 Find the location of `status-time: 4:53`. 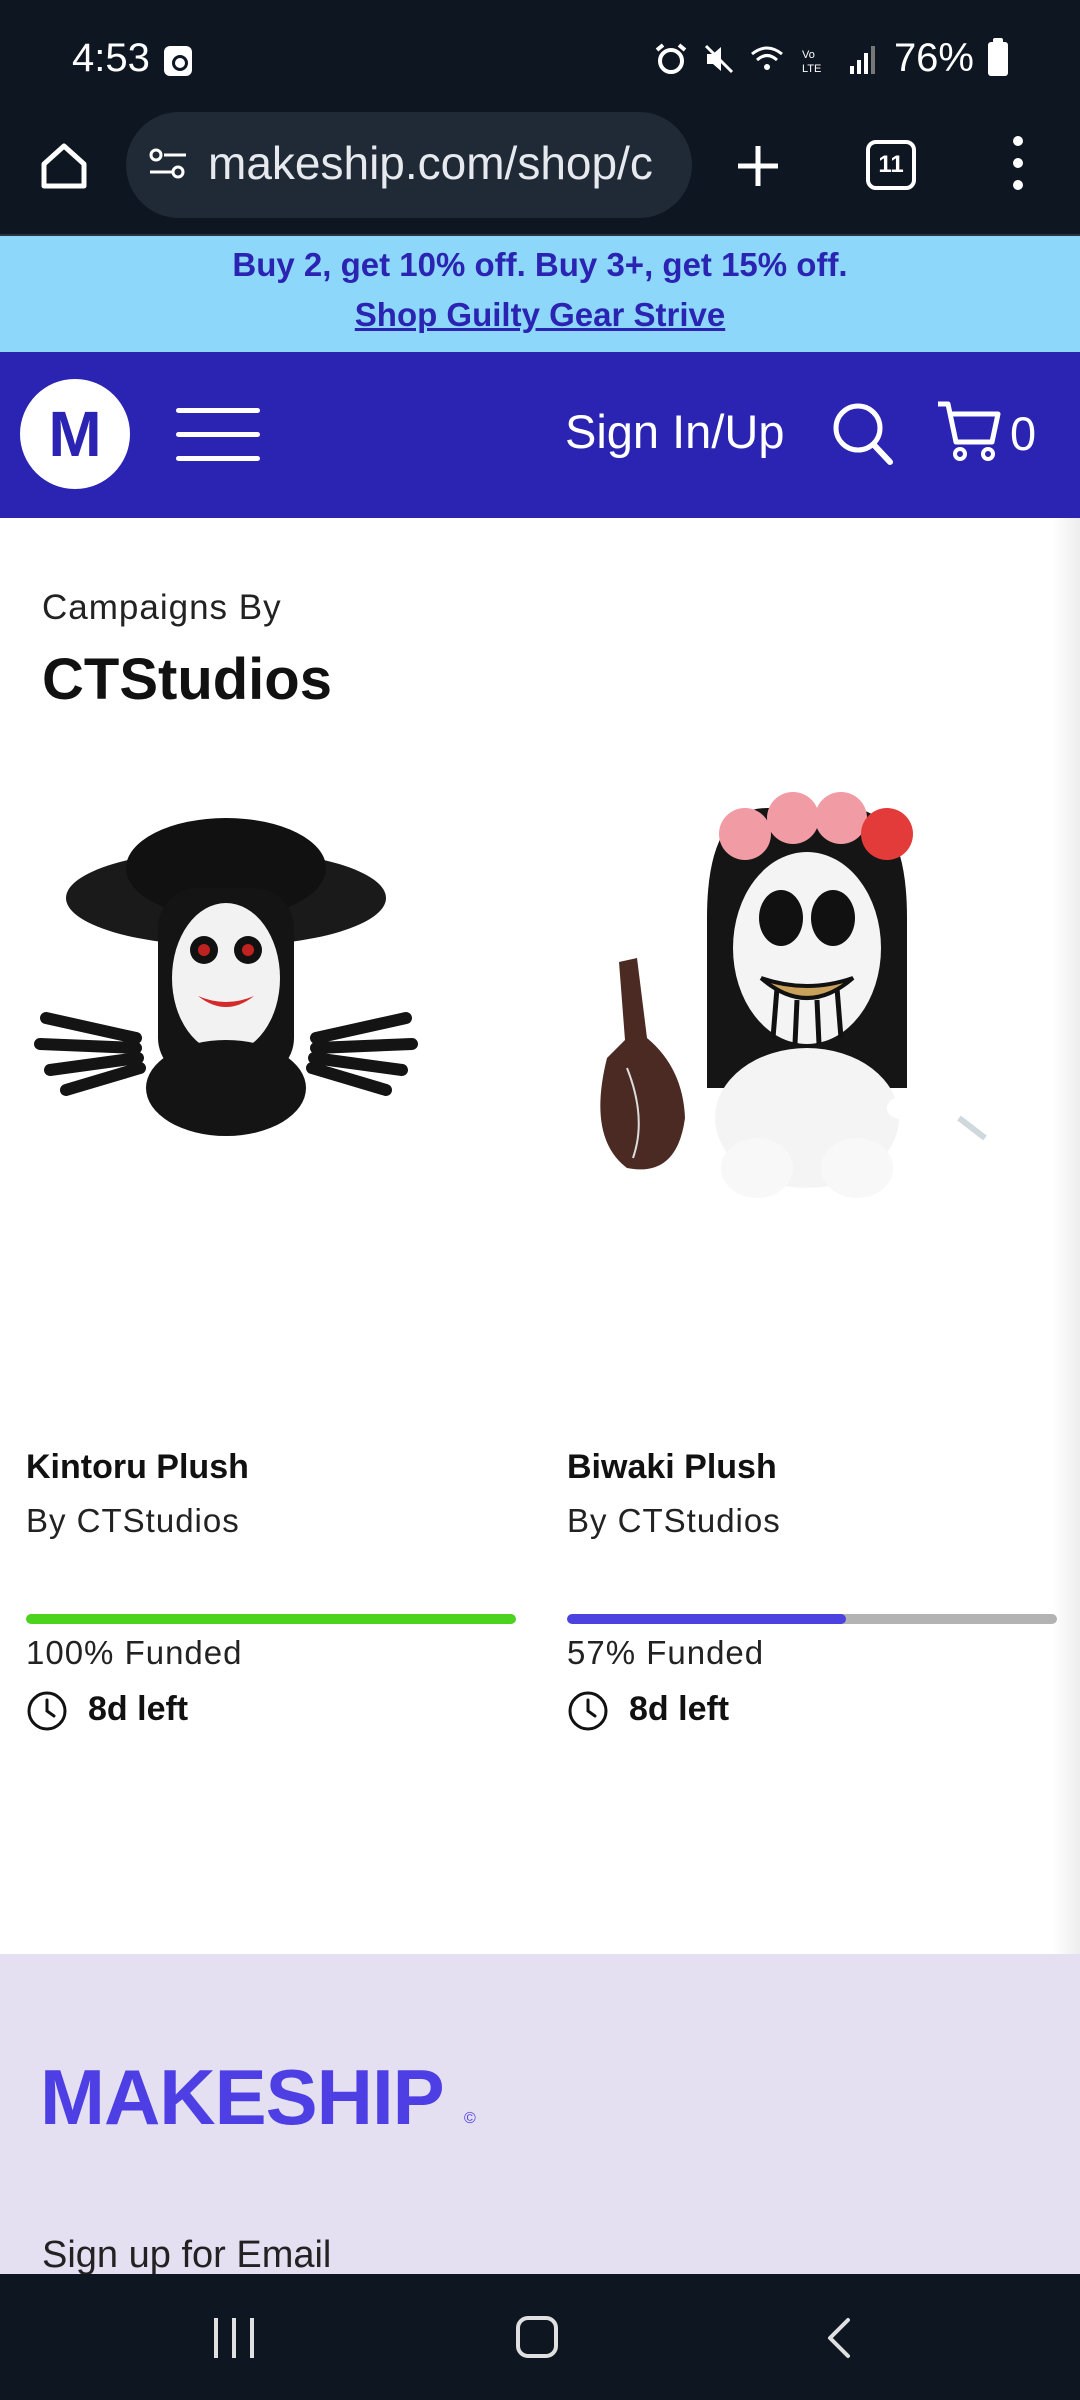

status-time: 4:53 is located at coordinates (111, 58).